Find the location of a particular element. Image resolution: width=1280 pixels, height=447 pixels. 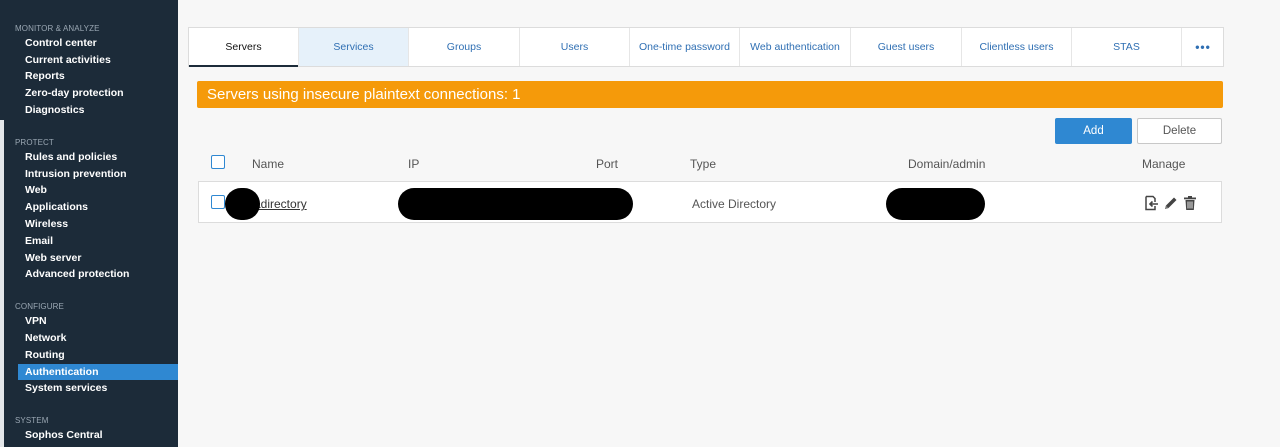

tab-one-time-password: One-time password is located at coordinates (685, 47).